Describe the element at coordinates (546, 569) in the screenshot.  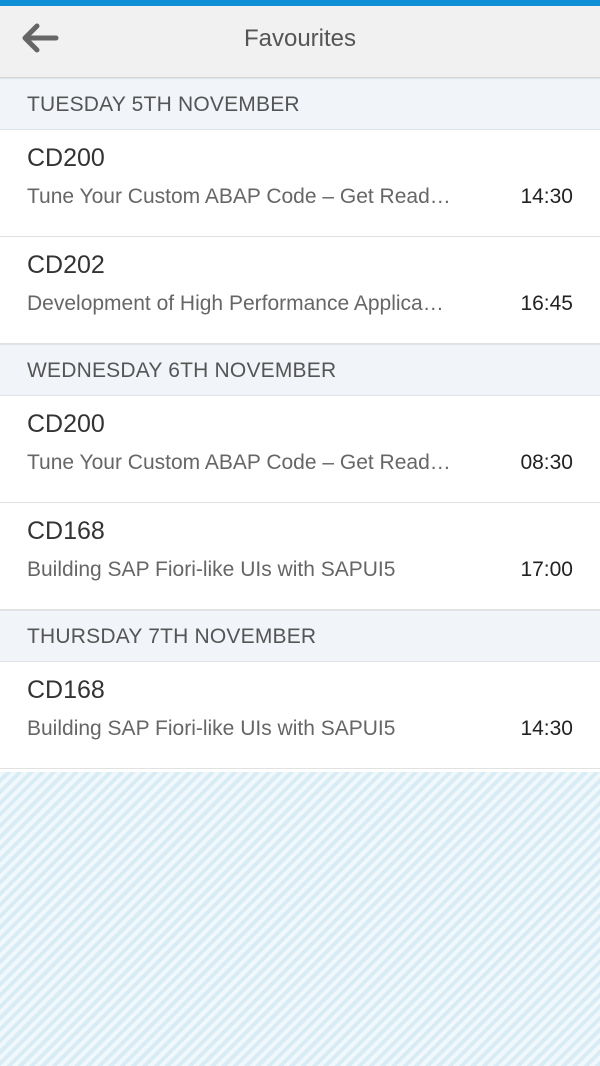
I see `session-time: 17:00` at that location.